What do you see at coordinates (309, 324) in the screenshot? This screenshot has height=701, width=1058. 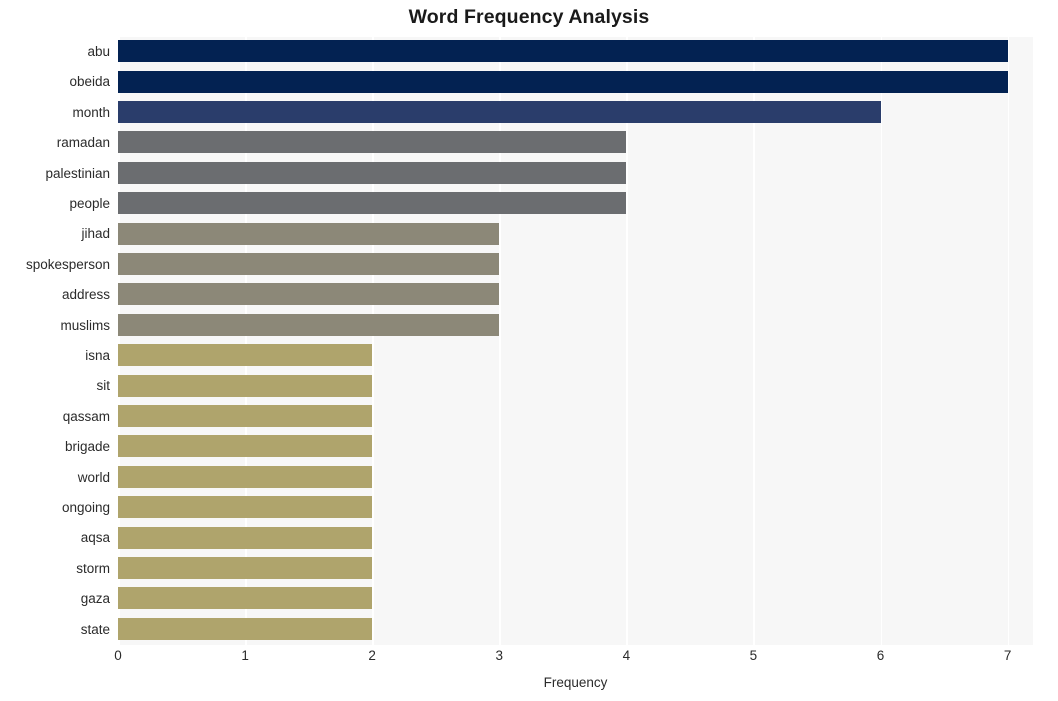 I see `bar-muslims` at bounding box center [309, 324].